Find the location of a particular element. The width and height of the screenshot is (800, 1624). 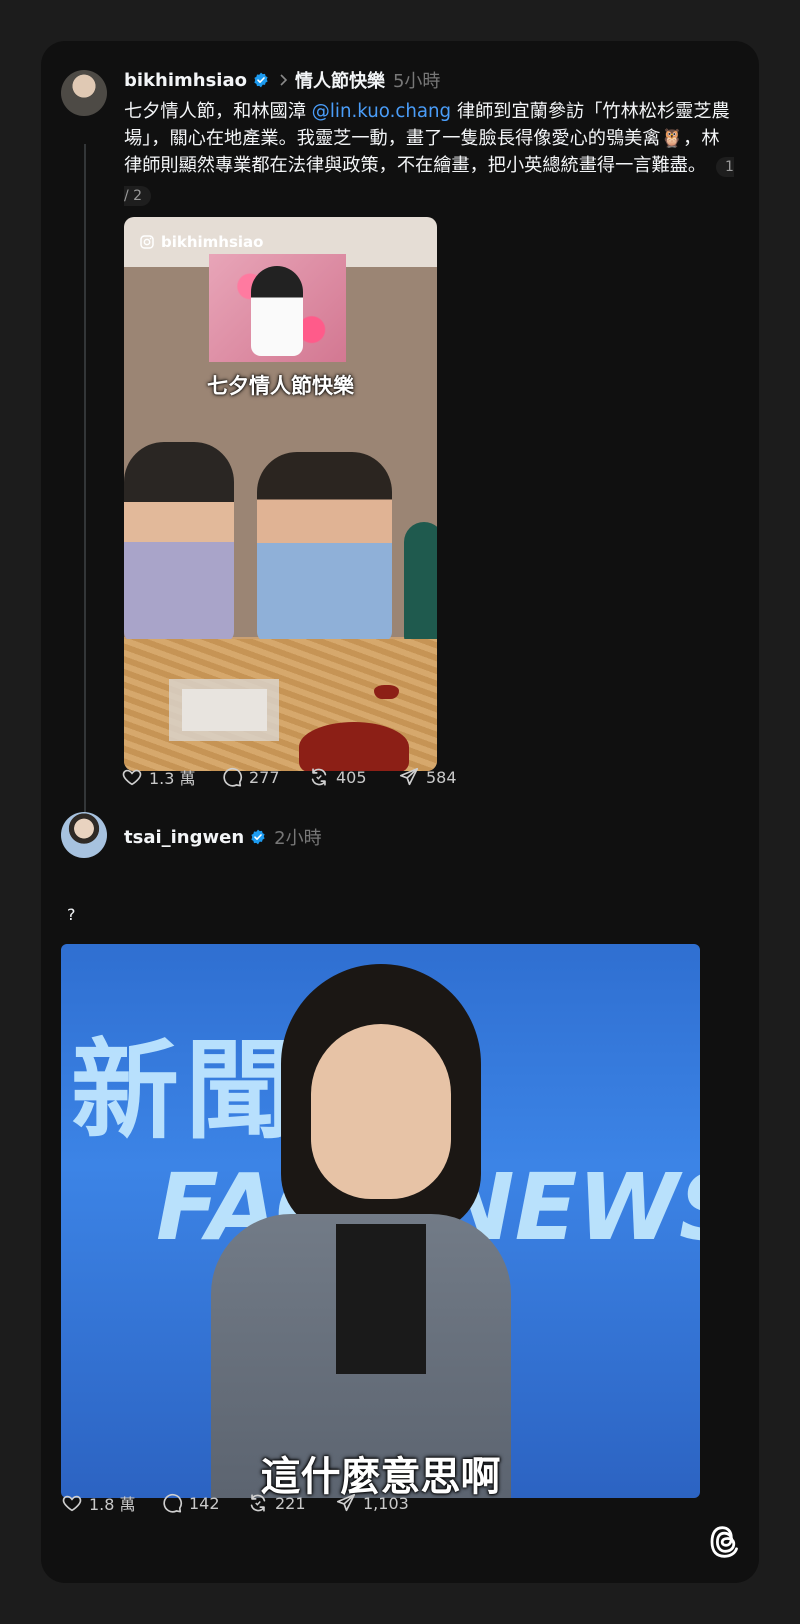

cat-heart-sticker is located at coordinates (277, 308).